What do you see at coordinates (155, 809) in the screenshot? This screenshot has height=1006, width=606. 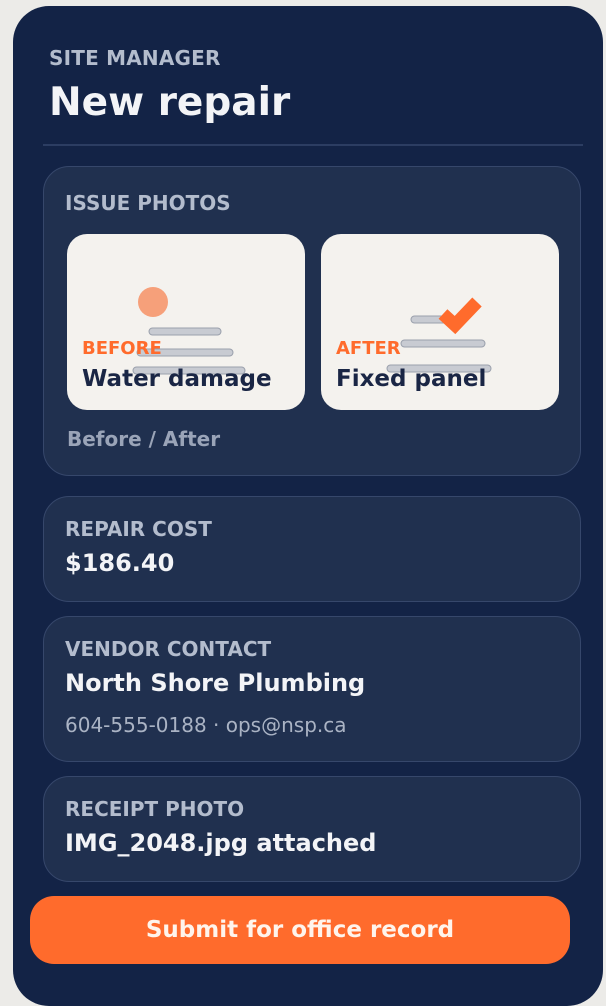 I see `receipt-photo-label: RECEIPT PHOTO` at bounding box center [155, 809].